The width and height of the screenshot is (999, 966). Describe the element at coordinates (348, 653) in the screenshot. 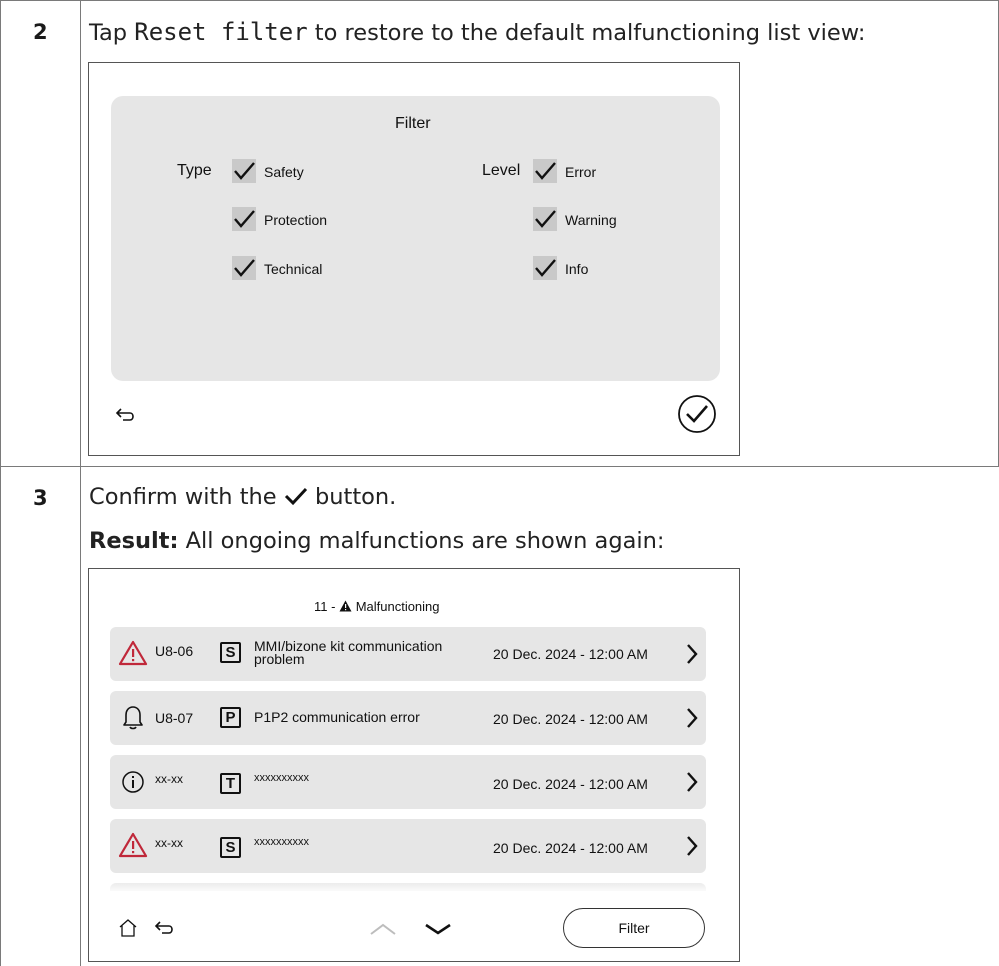

I see `malfunction-description: MMI/bizone kit communication problem` at that location.